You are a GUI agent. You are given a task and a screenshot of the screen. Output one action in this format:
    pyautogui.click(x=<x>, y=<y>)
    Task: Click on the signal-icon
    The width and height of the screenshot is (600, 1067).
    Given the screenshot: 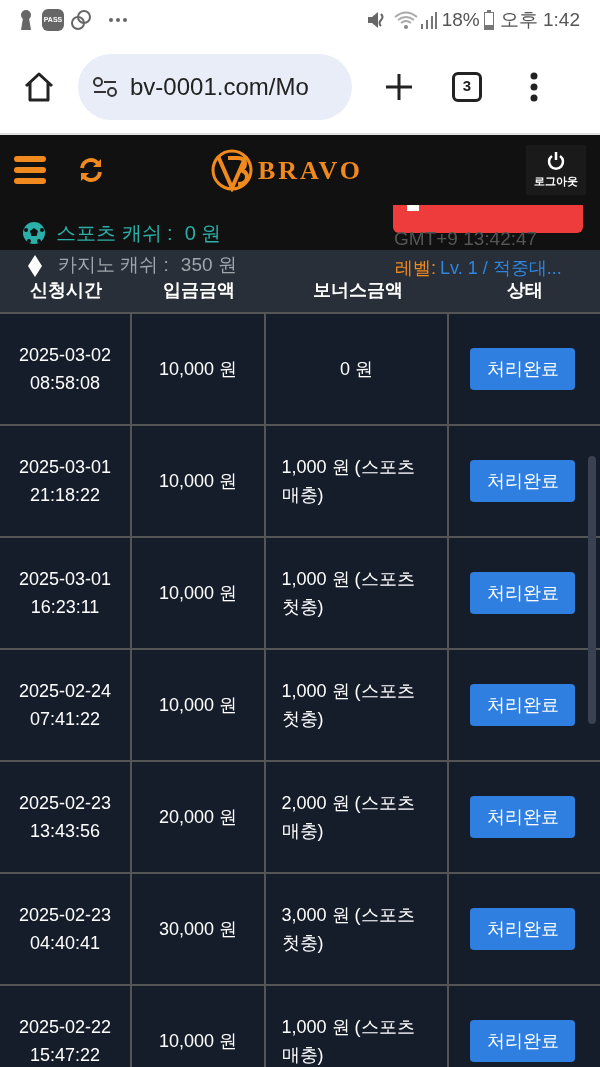 What is the action you would take?
    pyautogui.click(x=428, y=20)
    